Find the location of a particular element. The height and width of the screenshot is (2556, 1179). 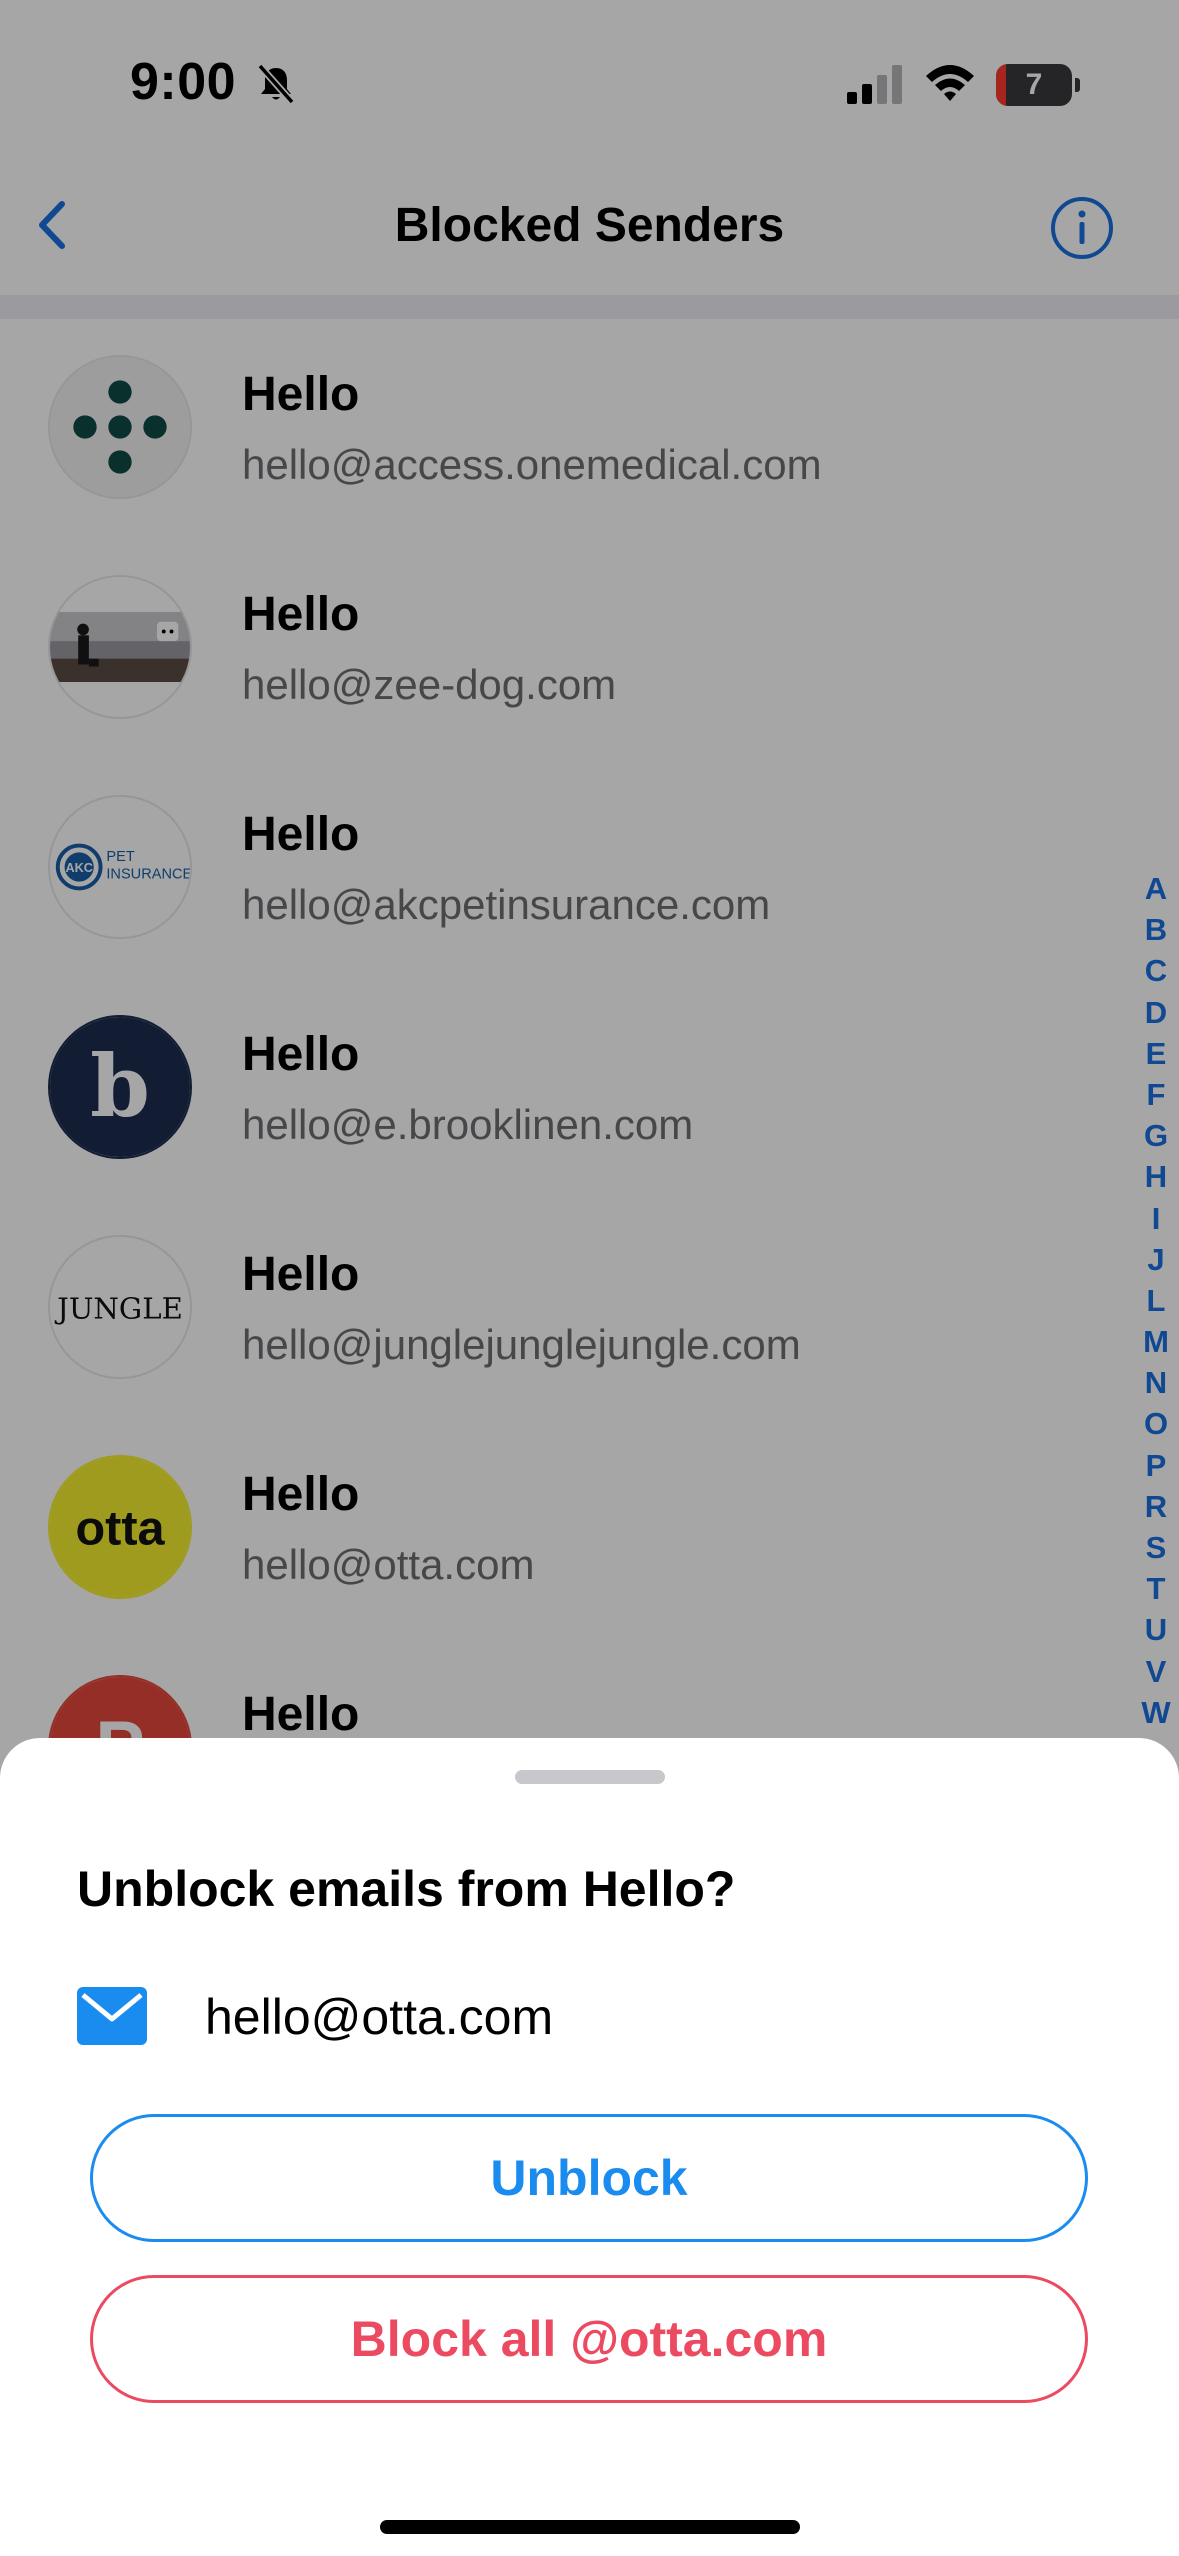

sheet-email: hello@otta.com is located at coordinates (379, 2017).